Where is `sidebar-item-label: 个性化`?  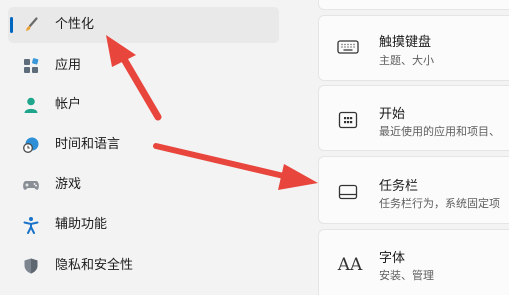 sidebar-item-label: 个性化 is located at coordinates (75, 24).